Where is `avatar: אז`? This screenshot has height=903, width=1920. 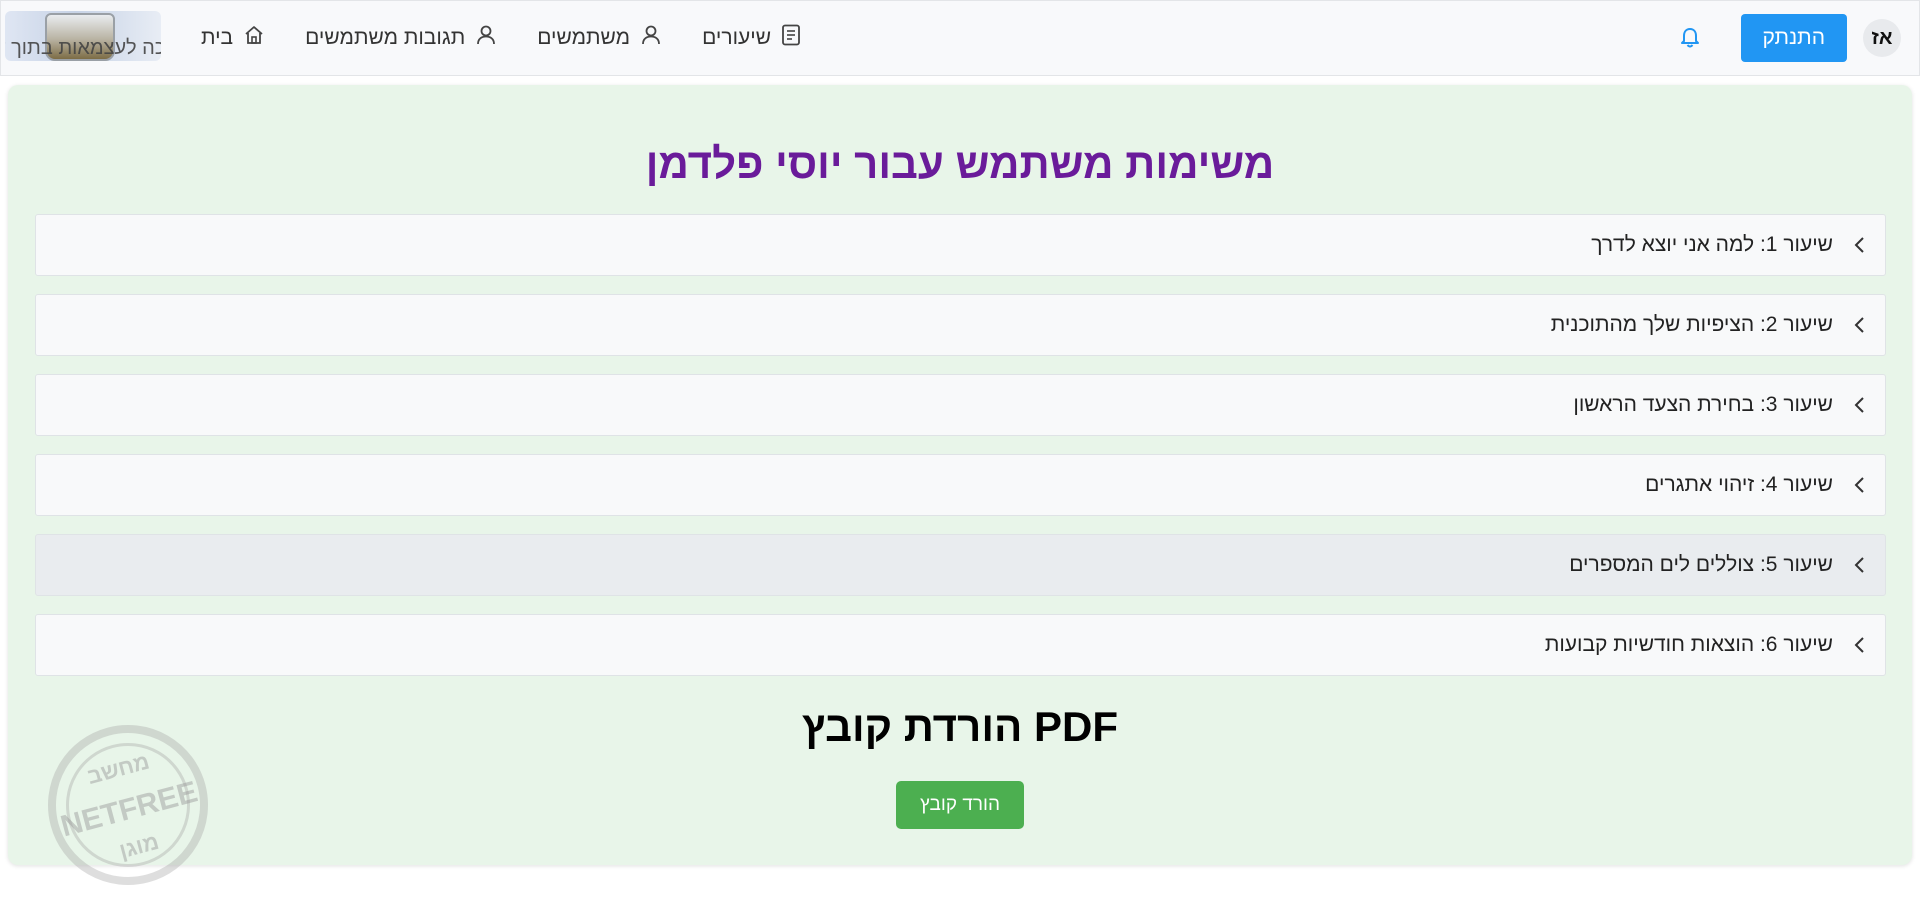 avatar: אז is located at coordinates (1882, 38).